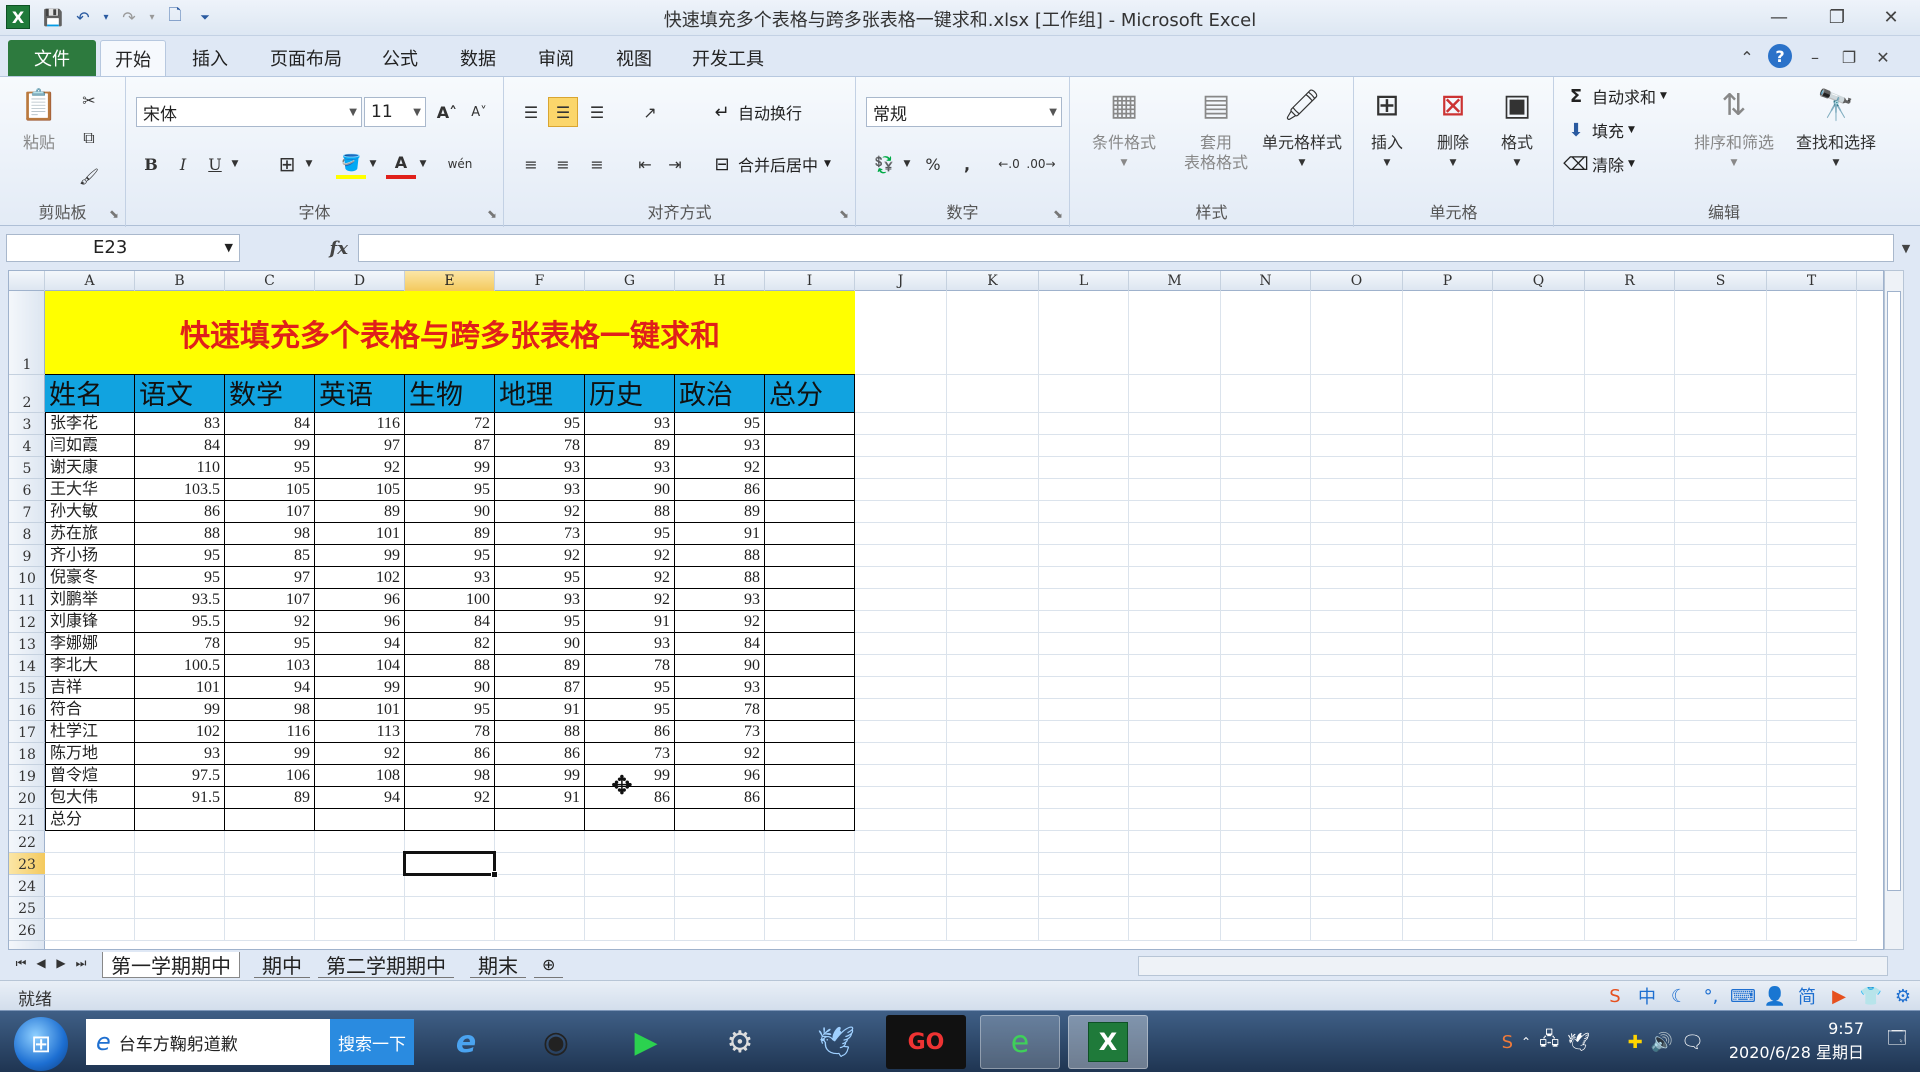 This screenshot has height=1072, width=1920. What do you see at coordinates (810, 820) in the screenshot?
I see `cell-i21` at bounding box center [810, 820].